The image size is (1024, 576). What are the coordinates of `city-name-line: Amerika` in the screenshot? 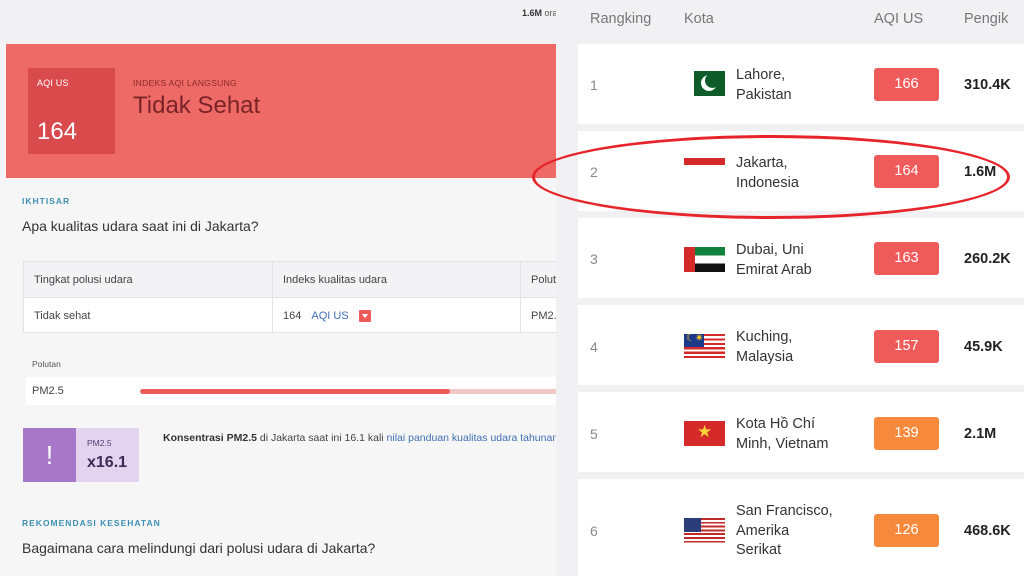 It's located at (763, 530).